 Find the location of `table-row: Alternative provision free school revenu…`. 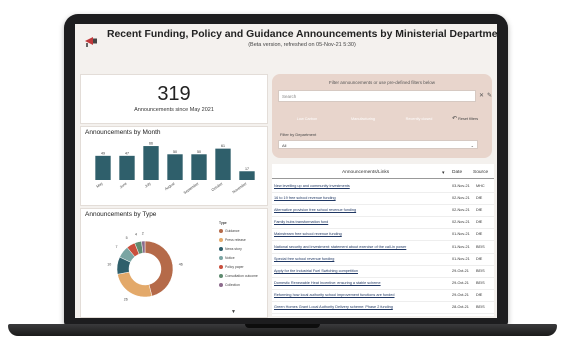

table-row: Alternative provision free school revenu… is located at coordinates (383, 212).